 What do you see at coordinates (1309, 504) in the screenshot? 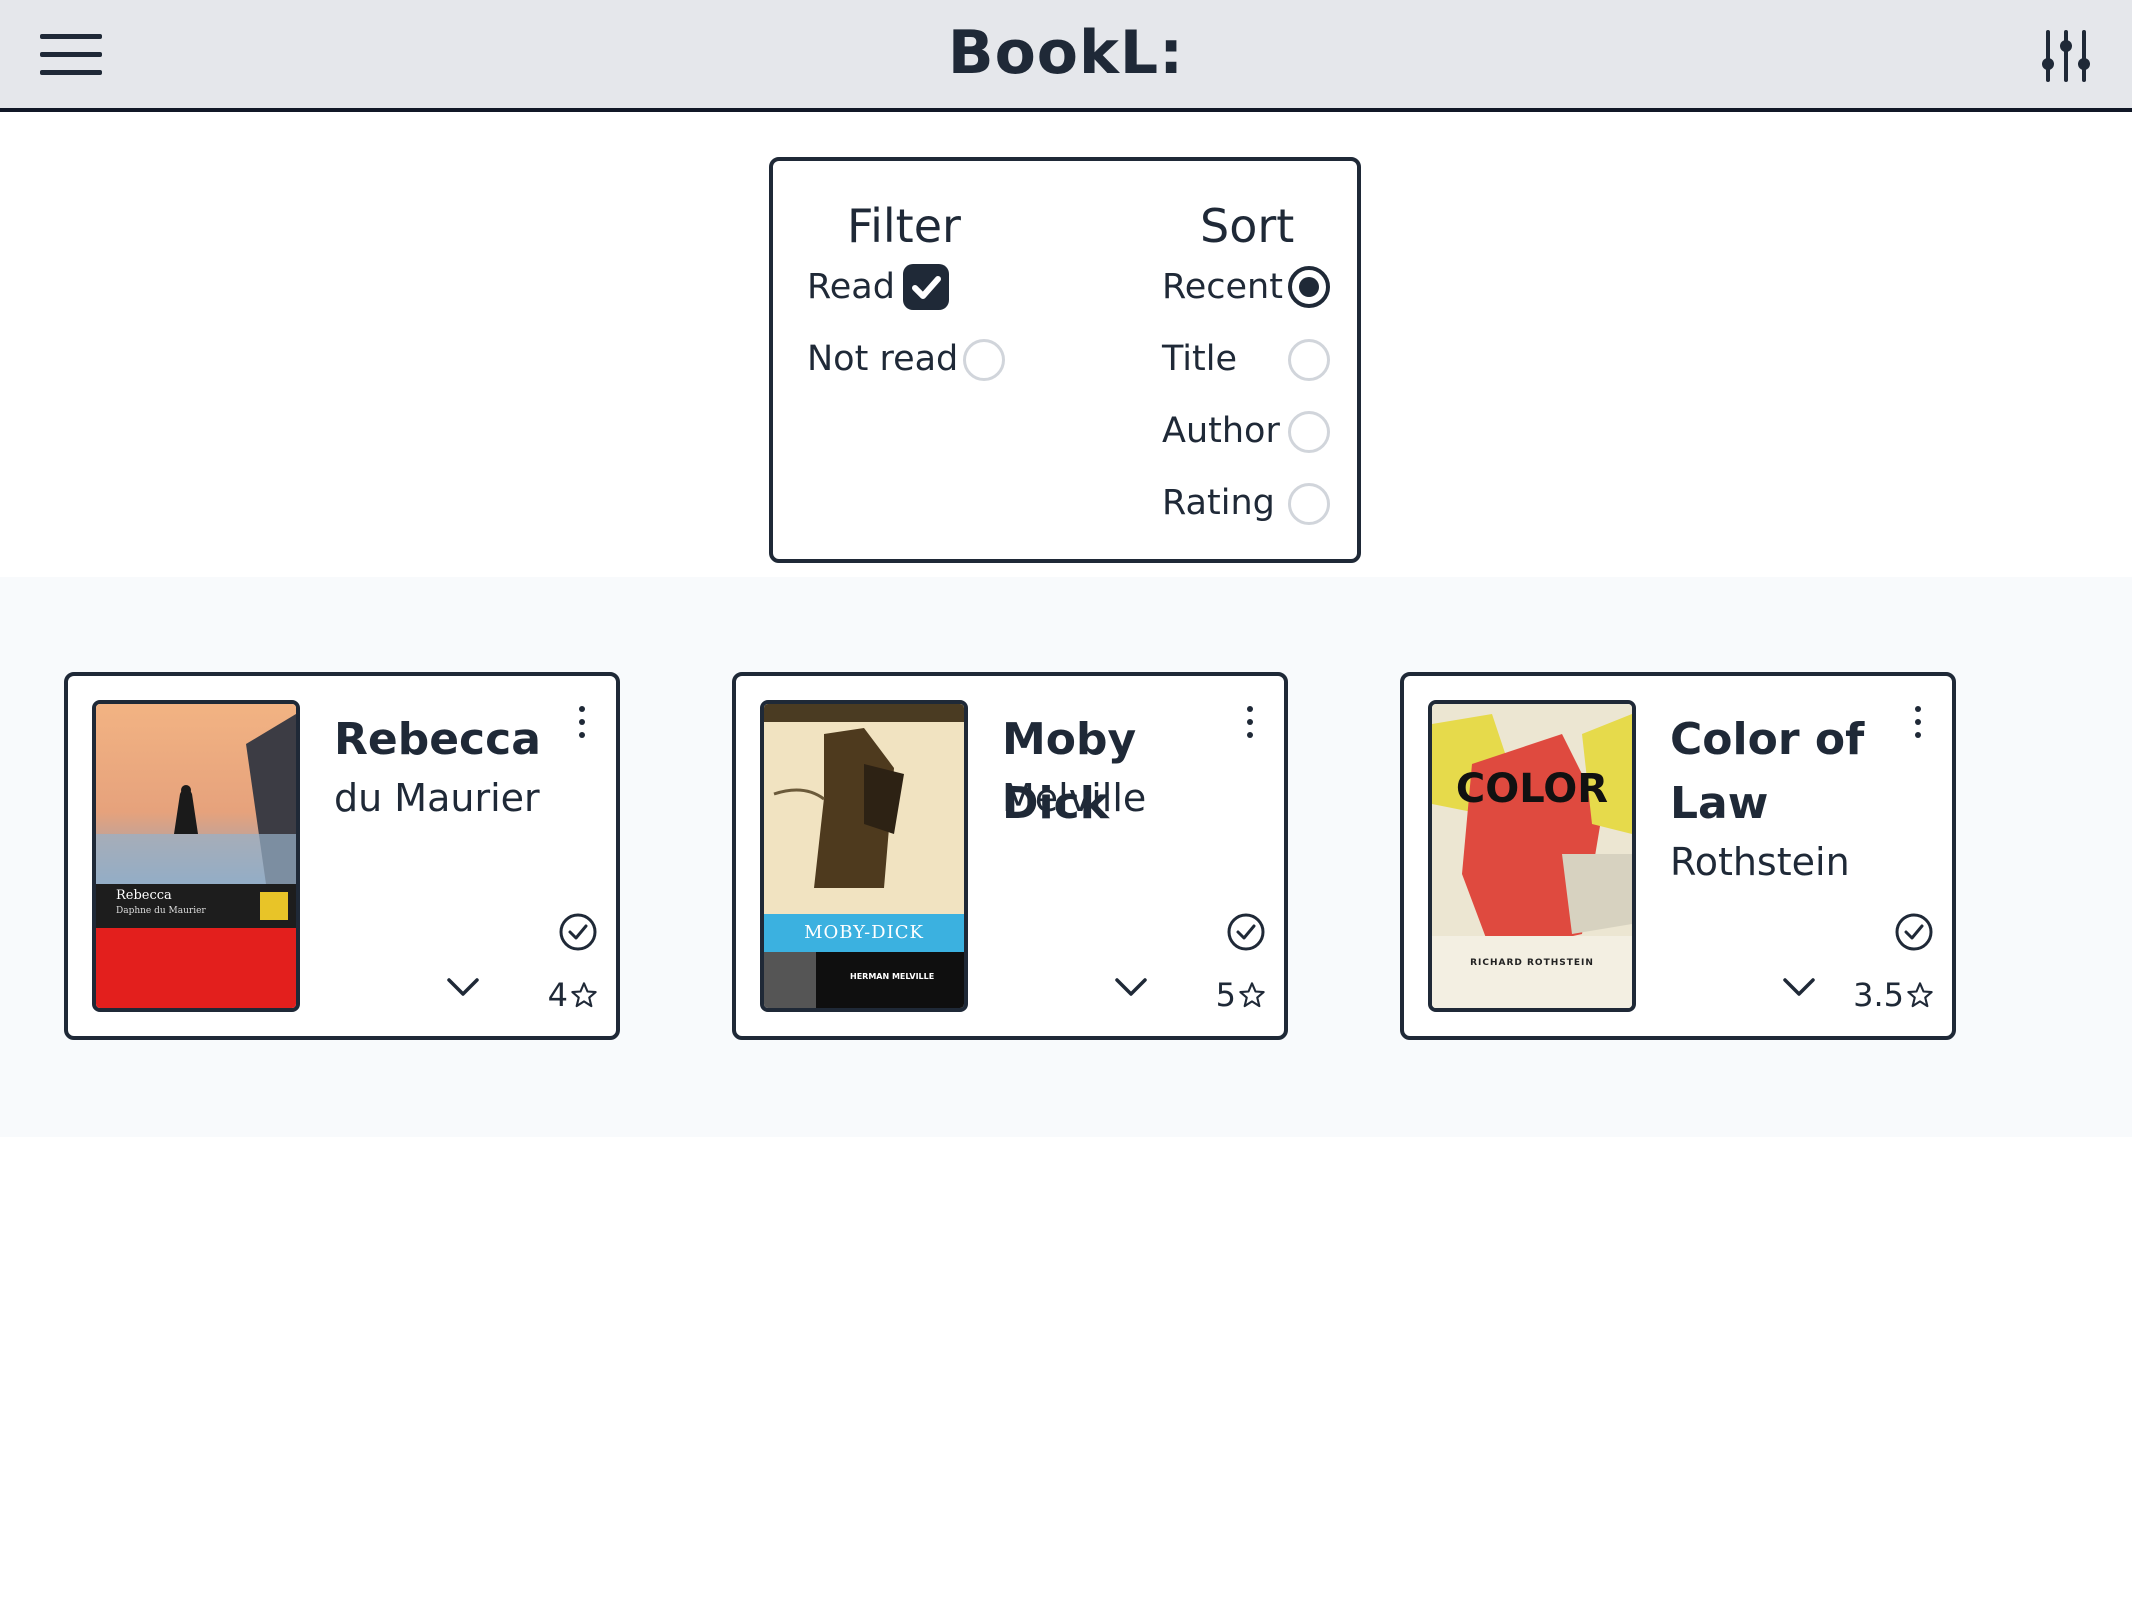
I see `sort-rating-radio` at bounding box center [1309, 504].